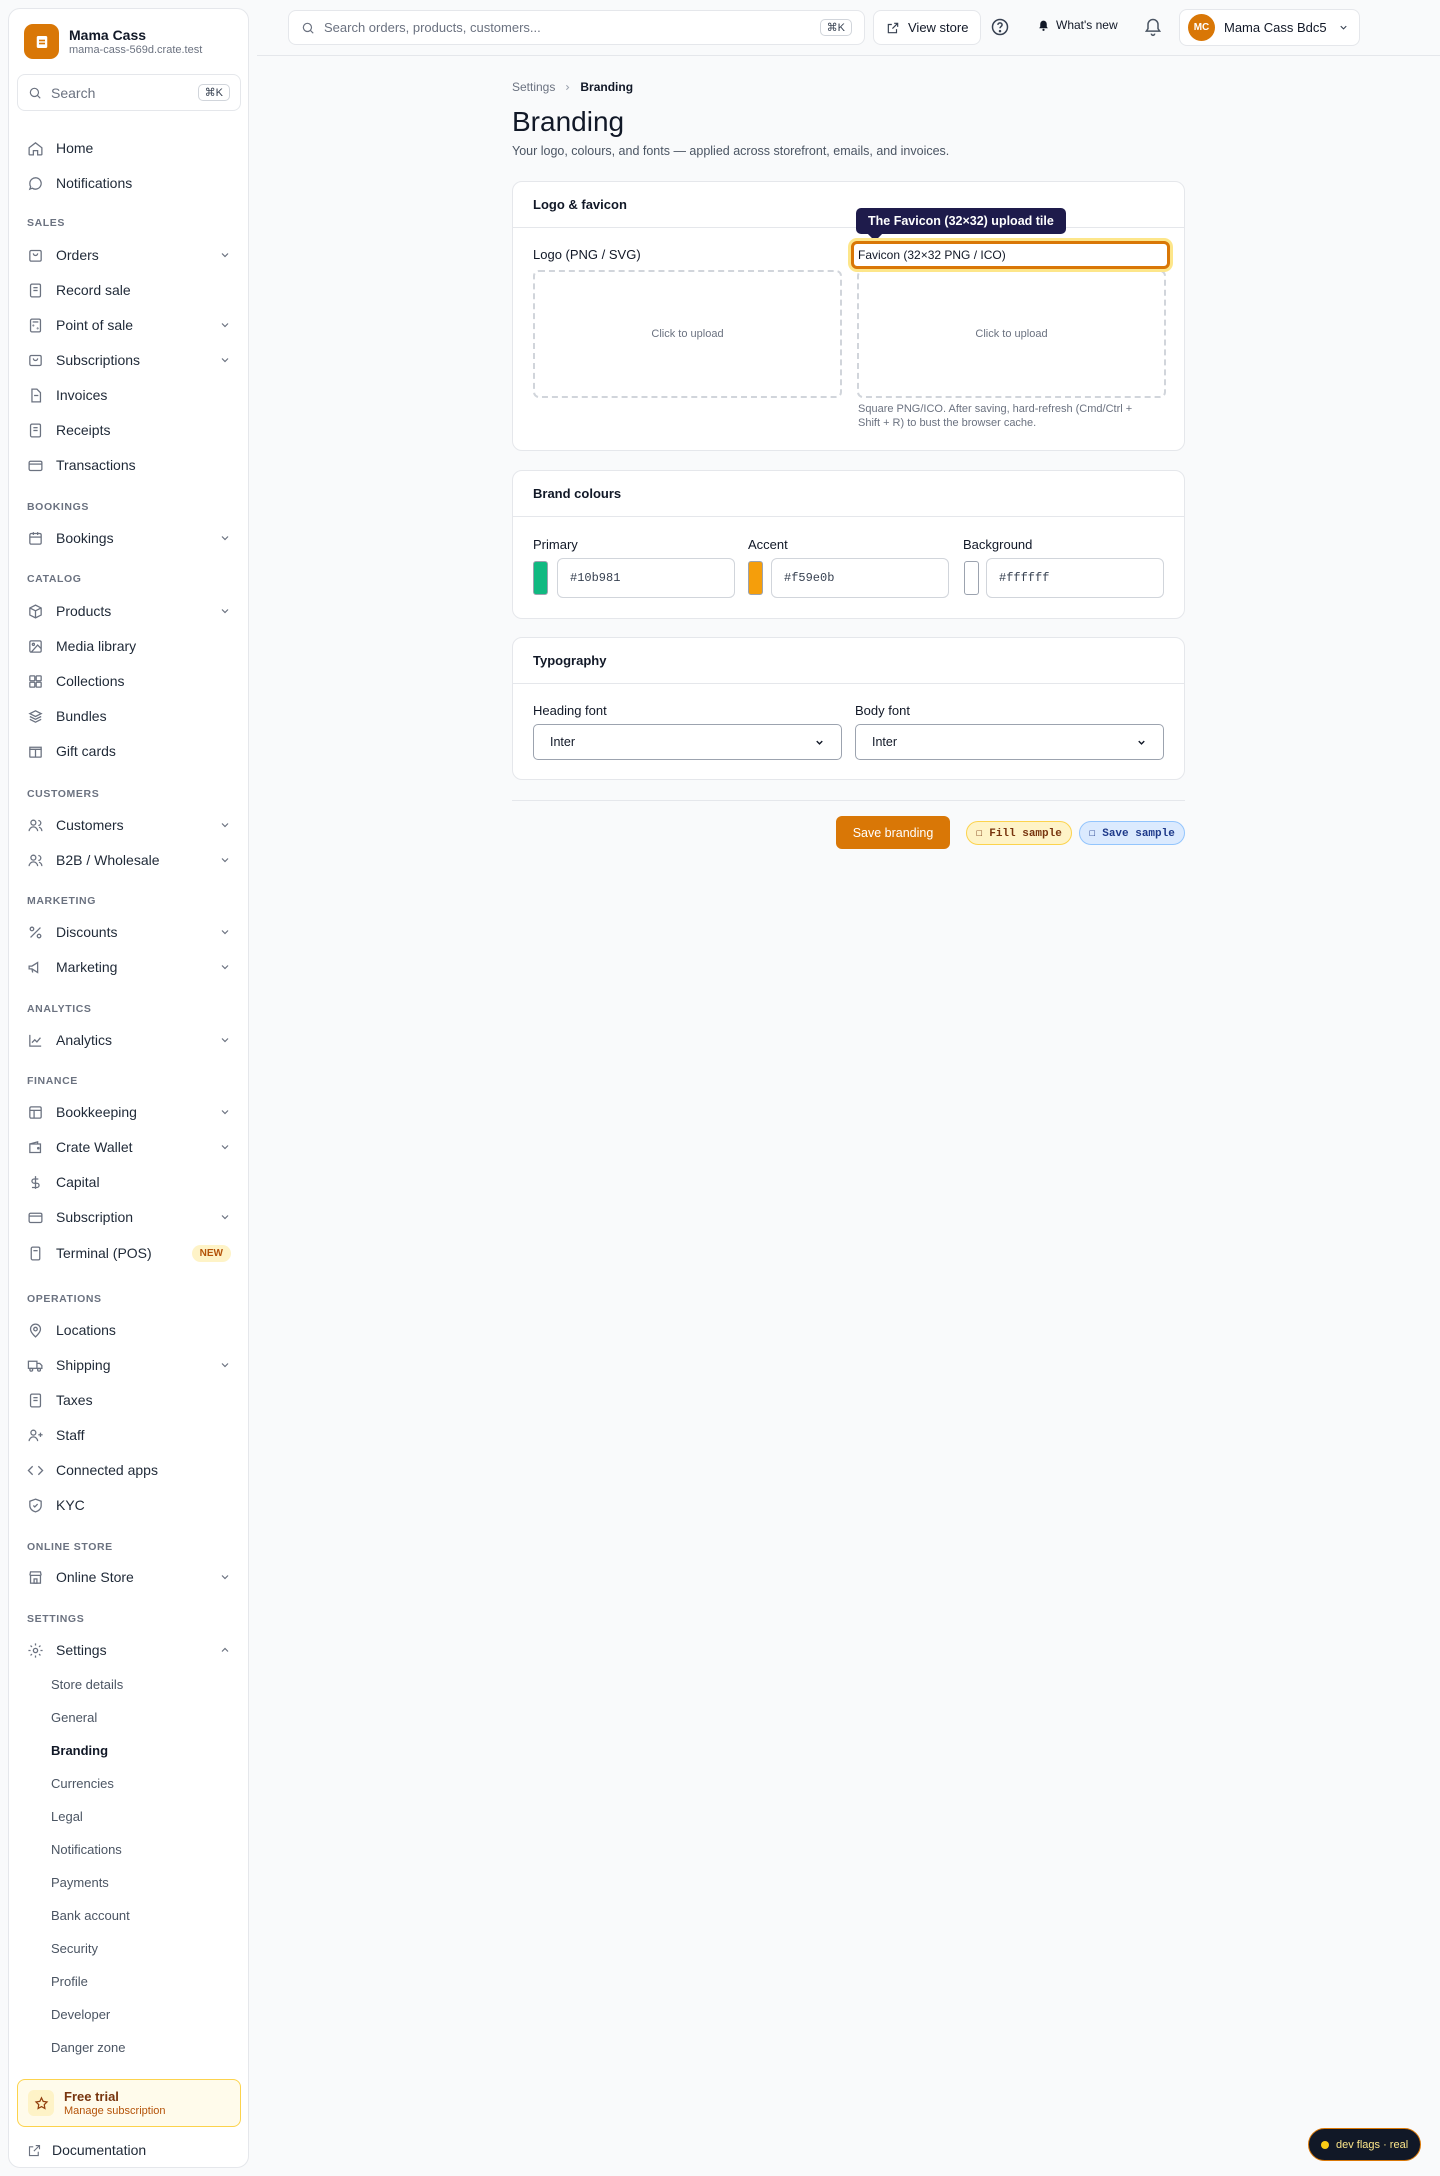  What do you see at coordinates (129, 430) in the screenshot?
I see `sidebar-item-receipts: Receipts` at bounding box center [129, 430].